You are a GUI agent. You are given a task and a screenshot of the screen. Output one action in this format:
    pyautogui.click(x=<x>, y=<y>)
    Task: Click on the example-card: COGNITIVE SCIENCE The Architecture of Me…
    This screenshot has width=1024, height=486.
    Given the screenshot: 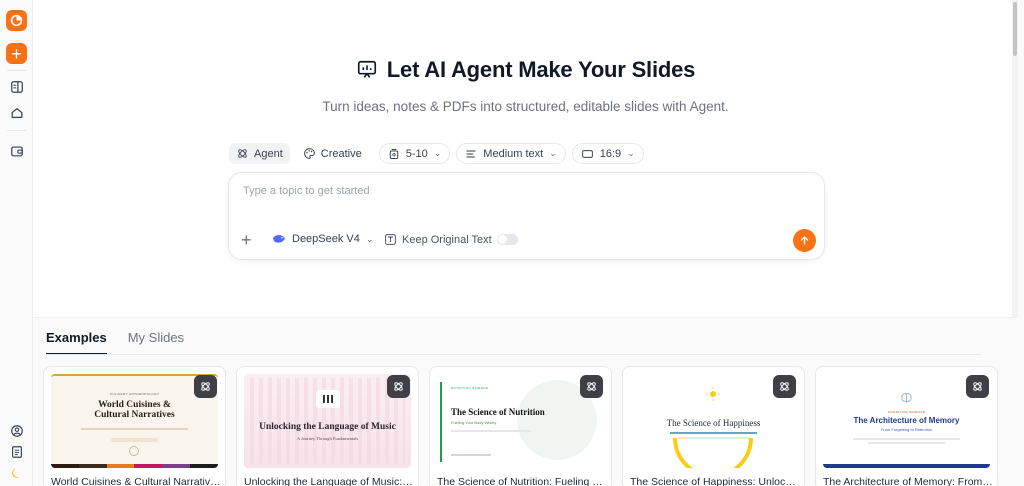 What is the action you would take?
    pyautogui.click(x=906, y=426)
    